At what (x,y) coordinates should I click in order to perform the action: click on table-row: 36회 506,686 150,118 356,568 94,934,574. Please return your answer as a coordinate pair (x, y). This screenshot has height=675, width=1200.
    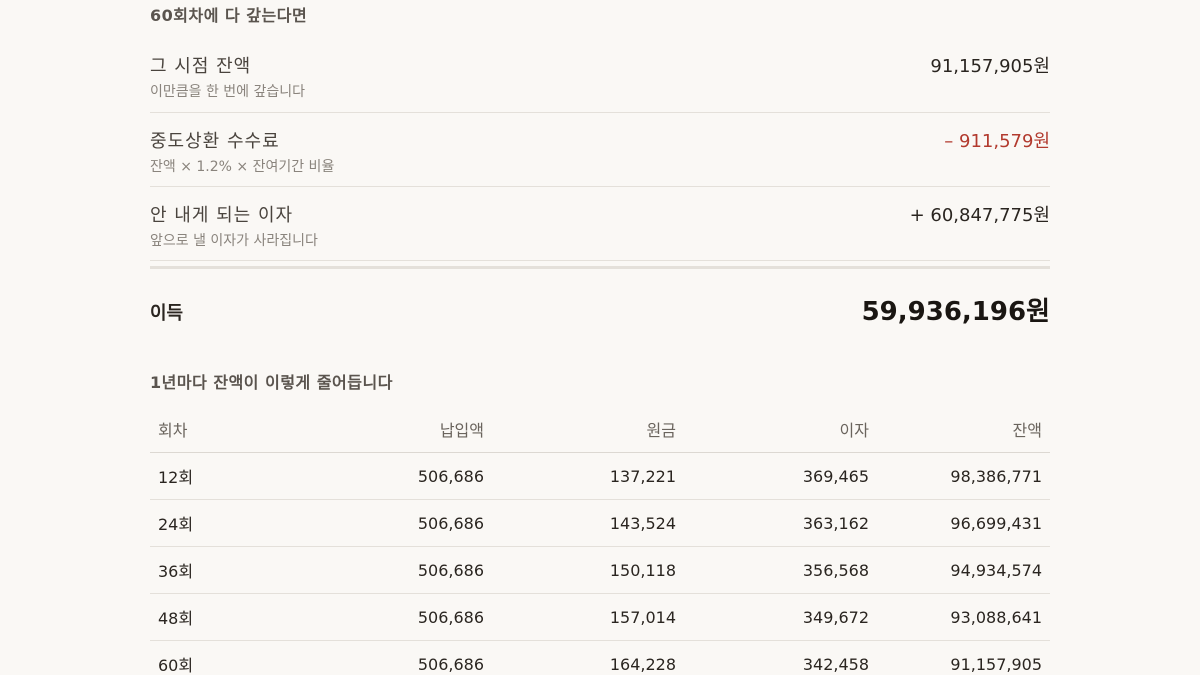
    Looking at the image, I should click on (600, 570).